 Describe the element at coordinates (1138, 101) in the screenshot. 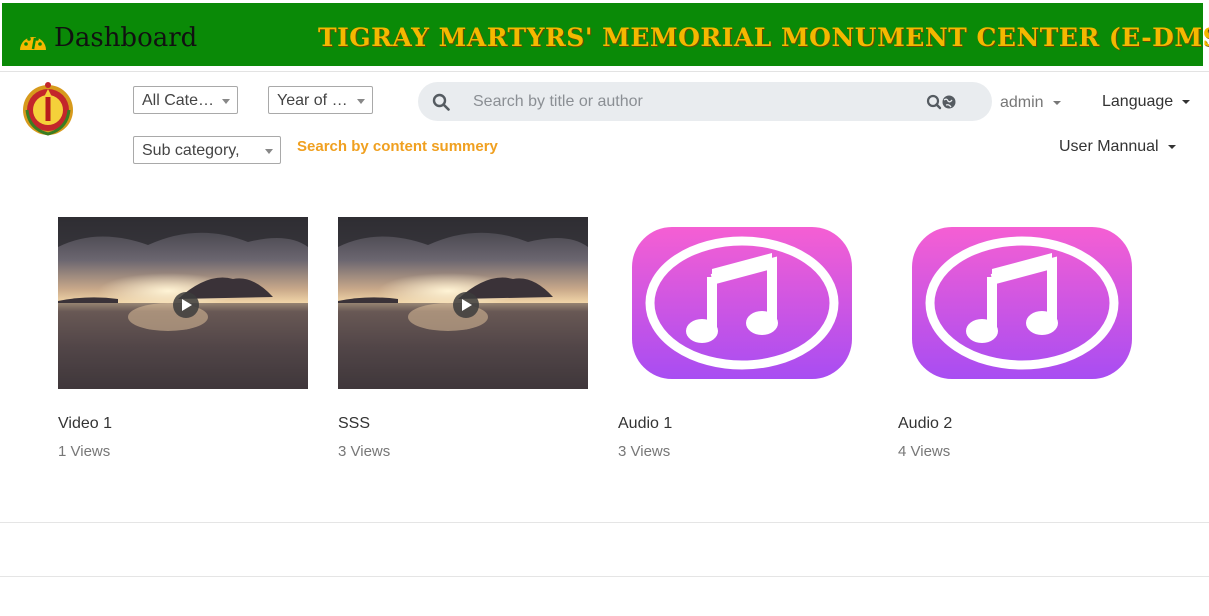

I see `language-menu-label: Language` at that location.